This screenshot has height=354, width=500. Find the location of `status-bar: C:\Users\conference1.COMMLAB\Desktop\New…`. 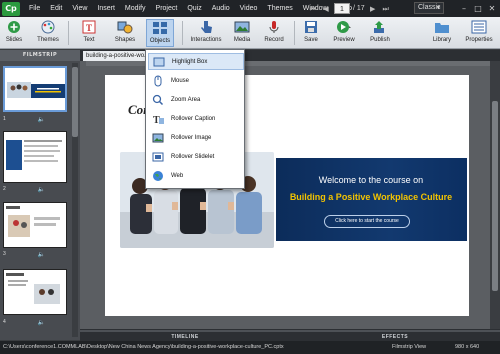

status-bar: C:\Users\conference1.COMMLAB\Desktop\New… is located at coordinates (250, 347).